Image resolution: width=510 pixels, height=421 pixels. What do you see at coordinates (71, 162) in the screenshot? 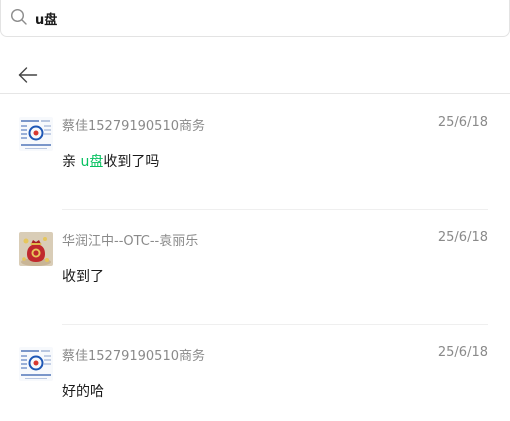
I see `message-text-before: 亲` at bounding box center [71, 162].